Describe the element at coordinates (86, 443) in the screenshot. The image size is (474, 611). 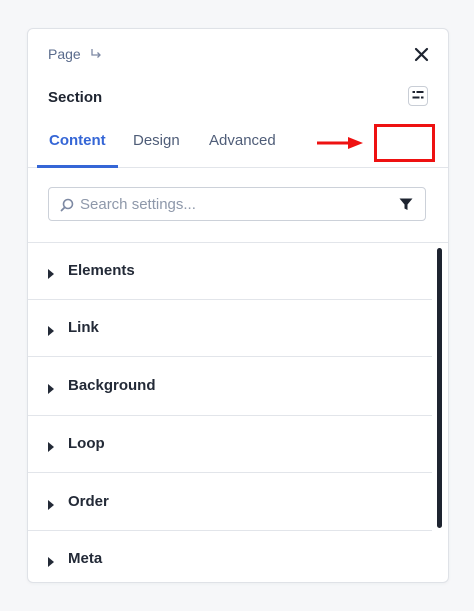
I see `section-item-label: Loop` at that location.